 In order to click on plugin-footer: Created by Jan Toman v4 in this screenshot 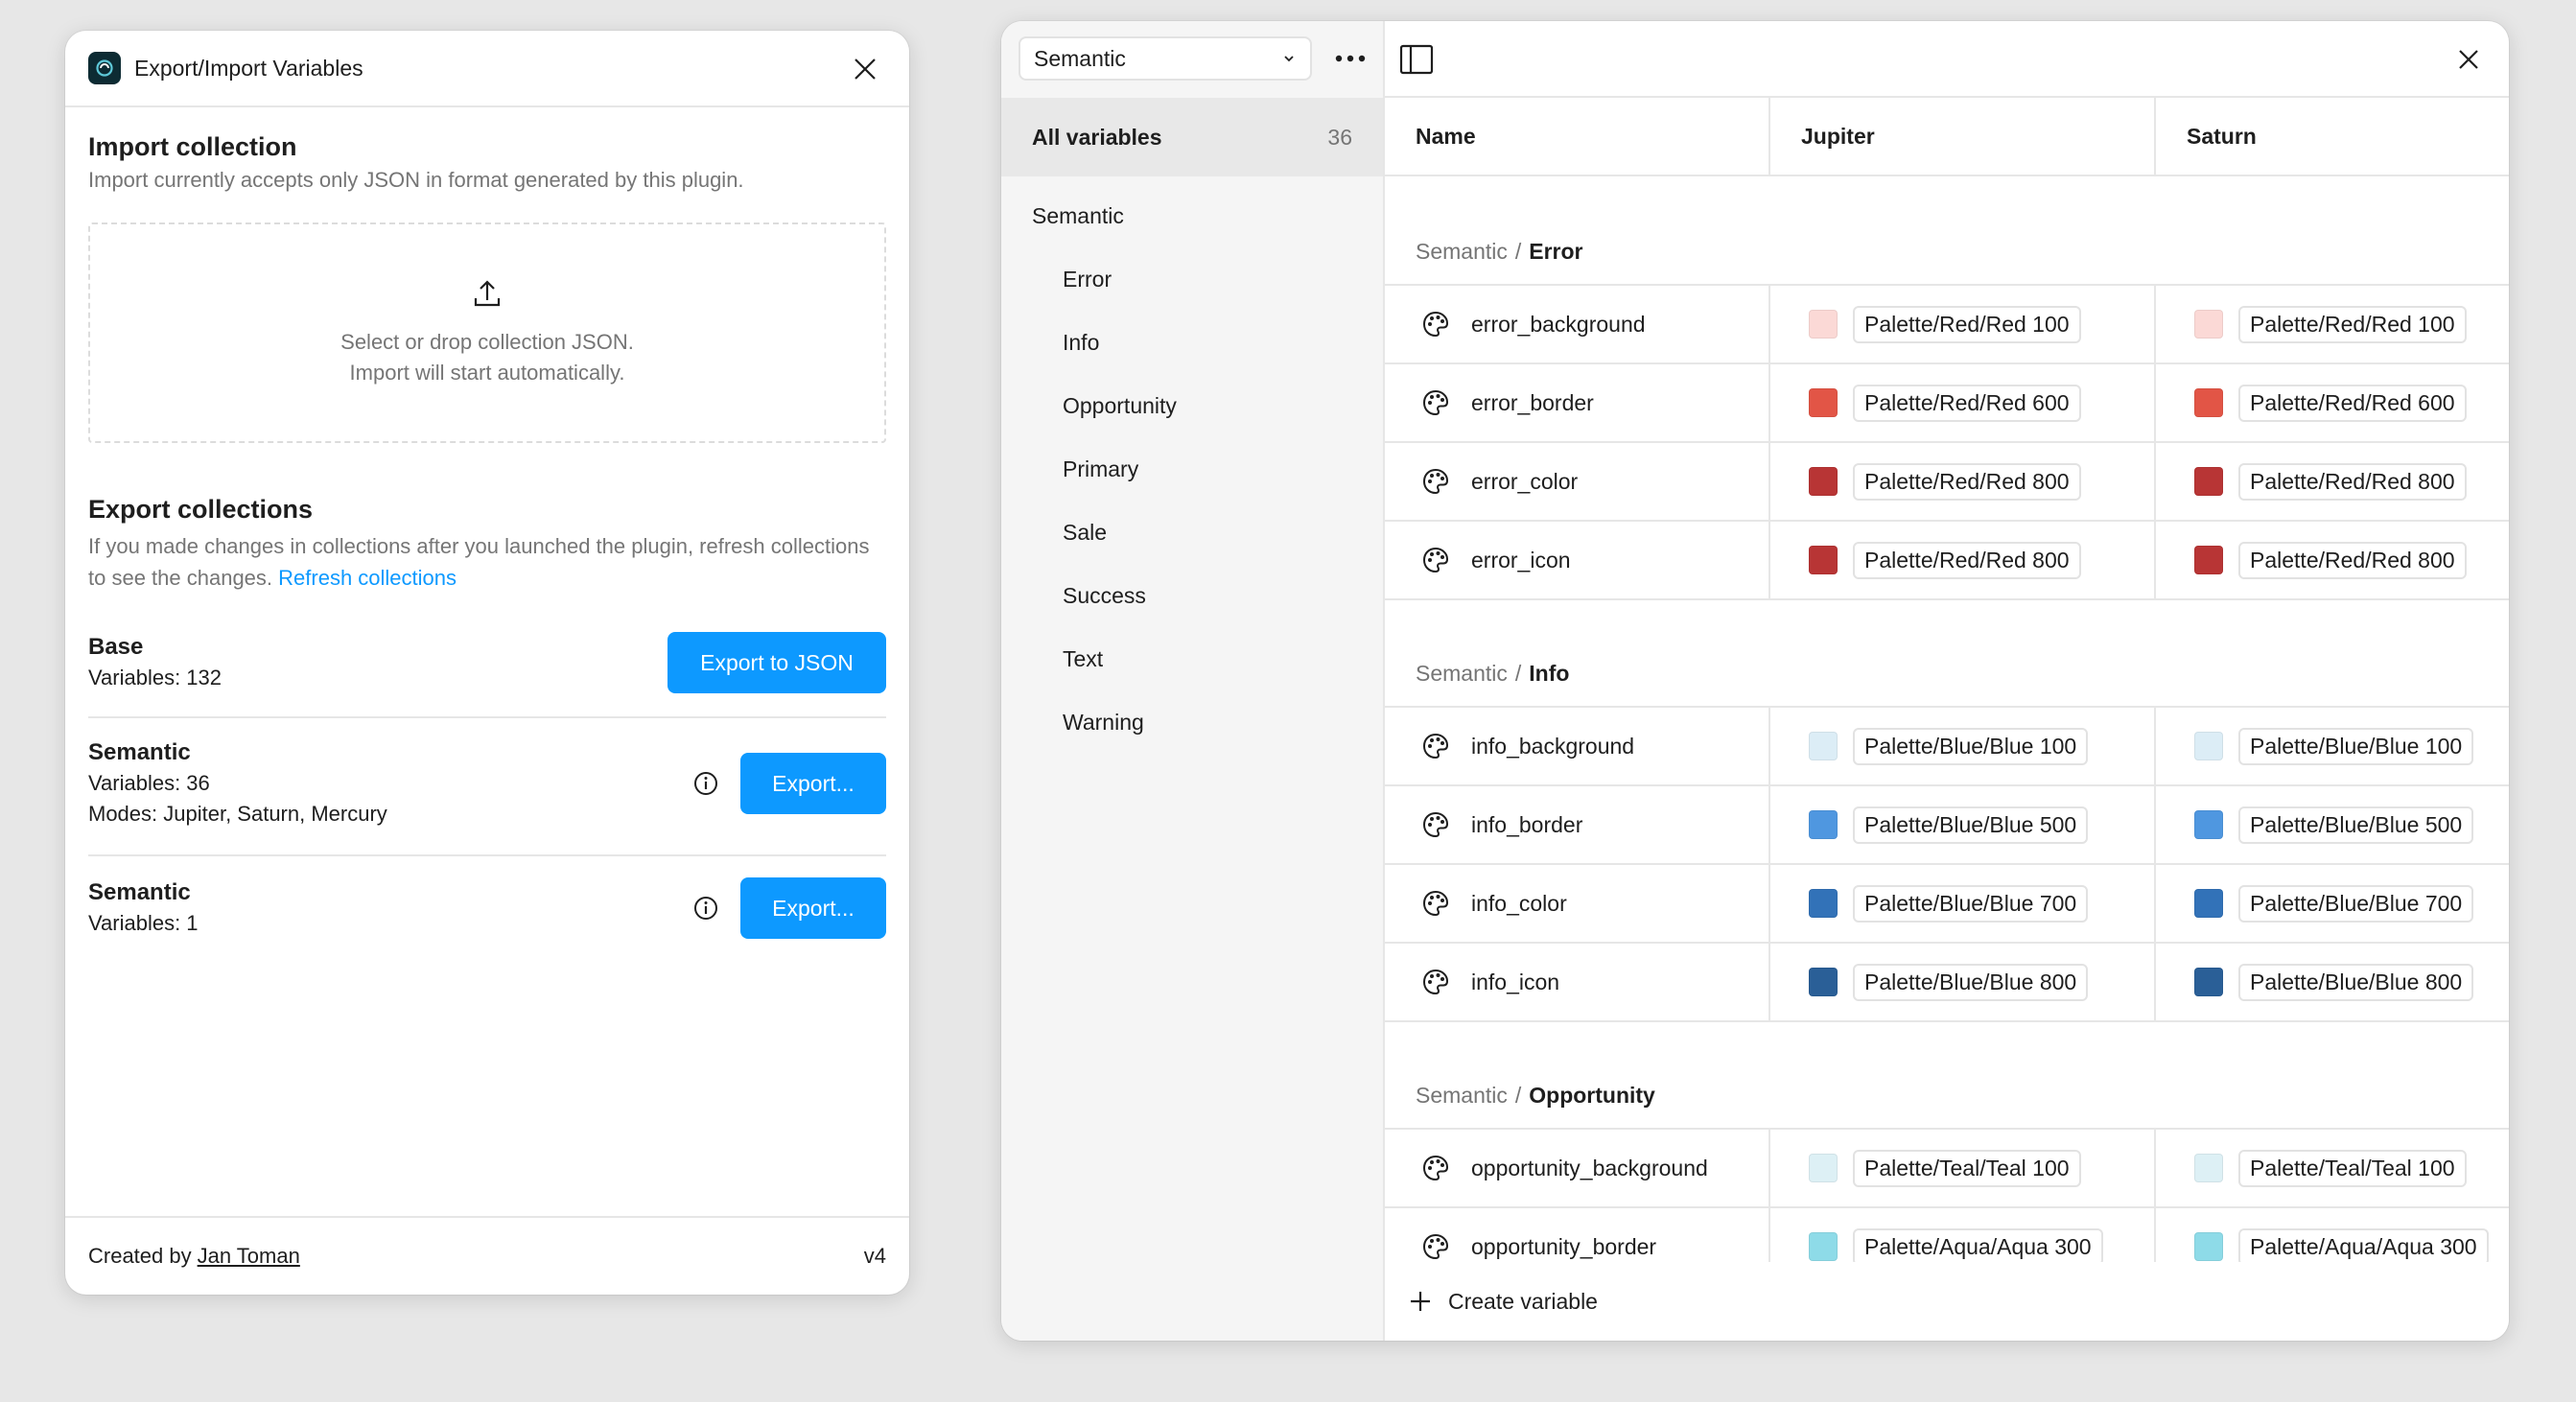, I will do `click(487, 1255)`.